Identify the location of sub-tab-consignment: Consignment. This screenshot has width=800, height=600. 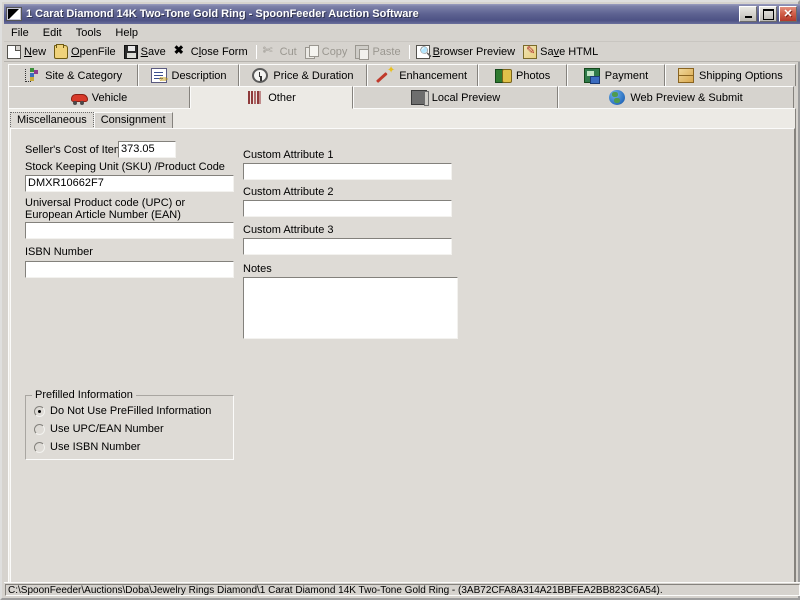
(133, 120).